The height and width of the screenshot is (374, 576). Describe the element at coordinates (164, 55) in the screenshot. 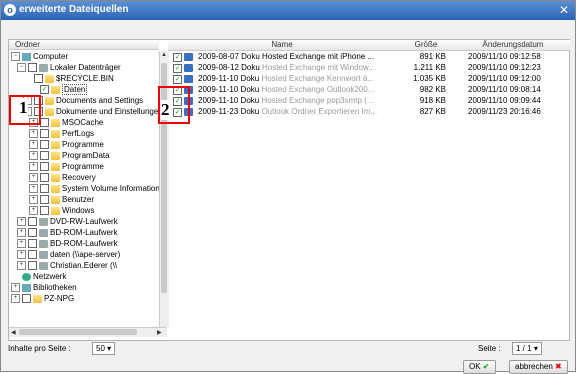

I see `scroll-up-icon: ▲` at that location.